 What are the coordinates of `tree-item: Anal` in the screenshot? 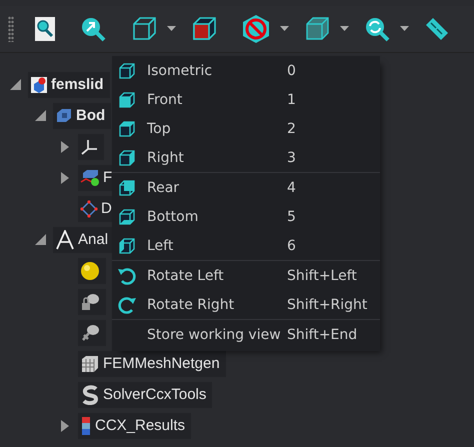 It's located at (83, 239).